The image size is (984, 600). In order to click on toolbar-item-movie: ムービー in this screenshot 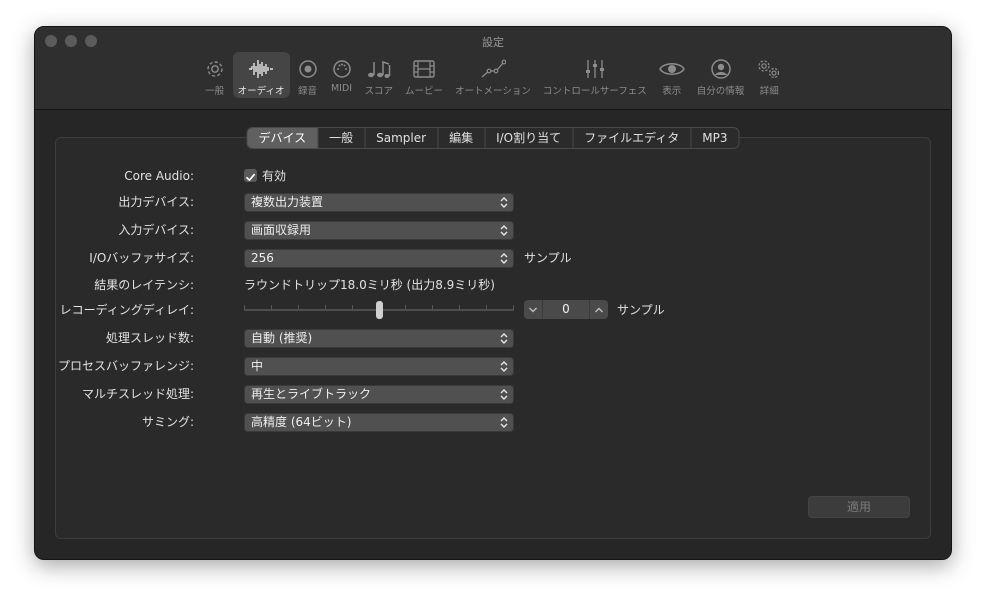, I will do `click(424, 75)`.